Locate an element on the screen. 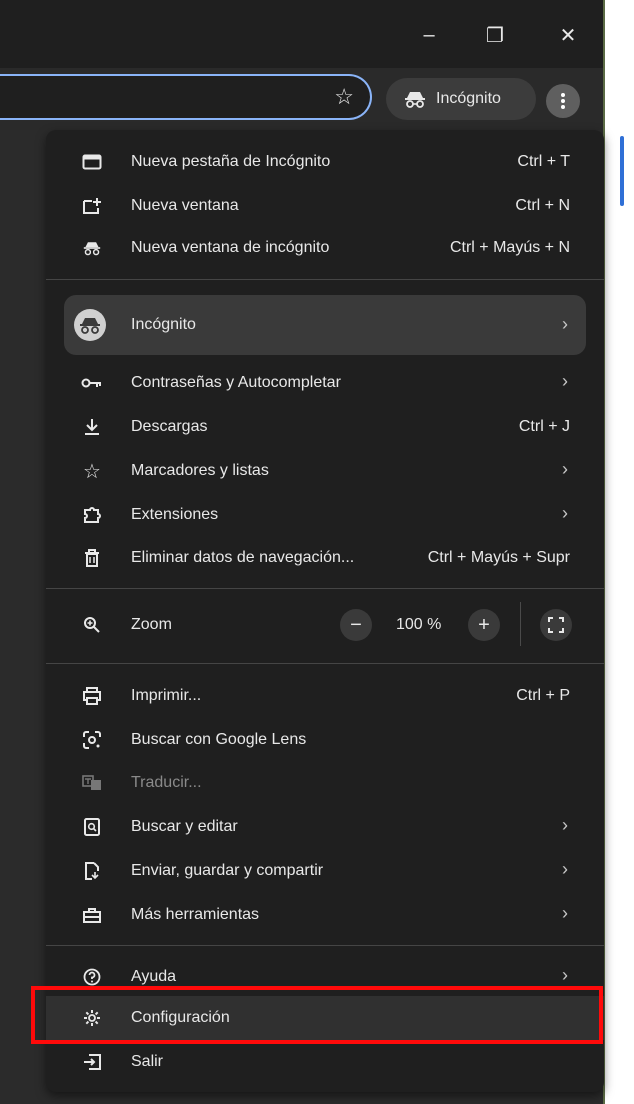 The height and width of the screenshot is (1104, 634). zoom-out-button: − is located at coordinates (356, 625).